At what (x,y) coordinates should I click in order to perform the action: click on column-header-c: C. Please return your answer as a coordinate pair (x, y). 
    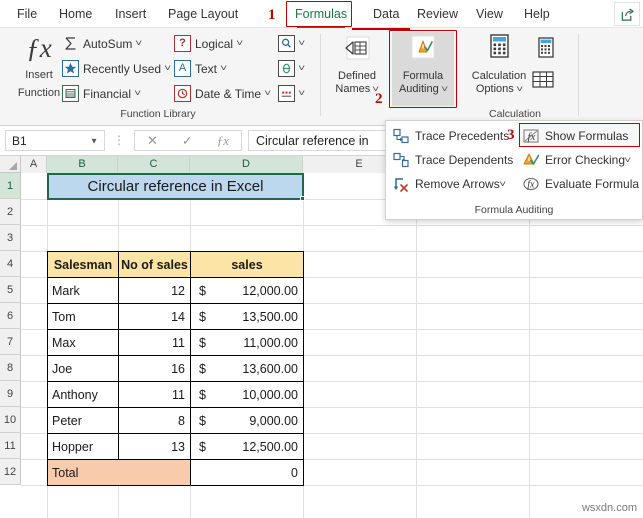
    Looking at the image, I should click on (154, 164).